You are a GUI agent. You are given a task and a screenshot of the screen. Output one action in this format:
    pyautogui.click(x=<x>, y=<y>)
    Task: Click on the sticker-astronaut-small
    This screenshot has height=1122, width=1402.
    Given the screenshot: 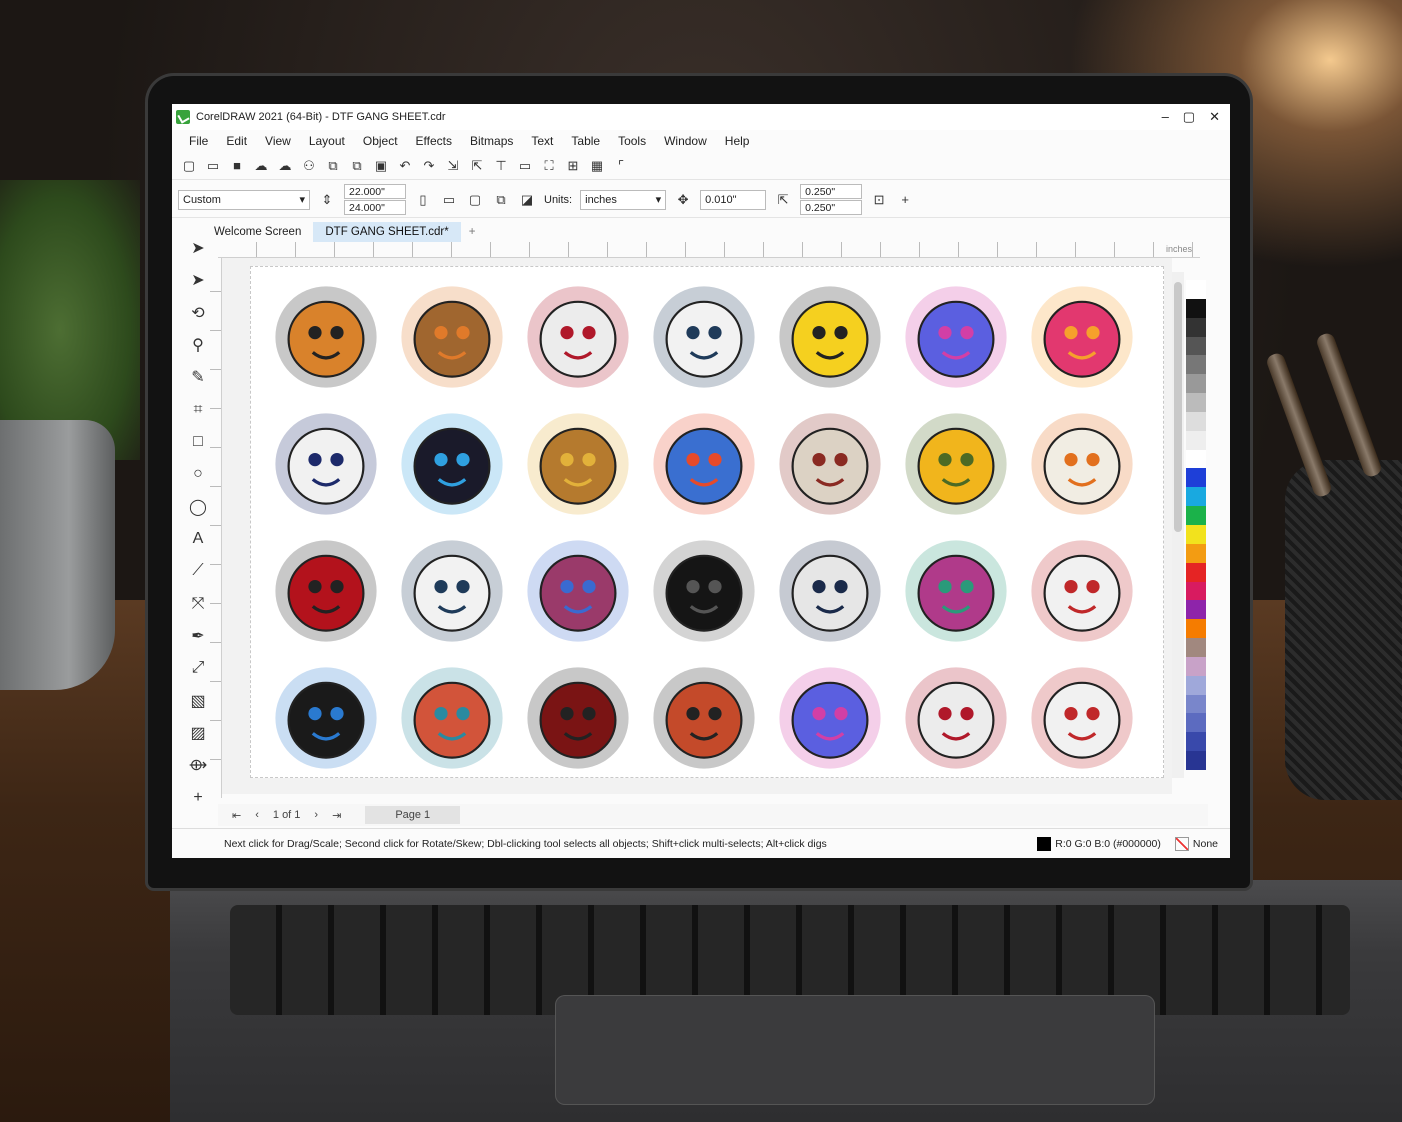 What is the action you would take?
    pyautogui.click(x=1082, y=590)
    